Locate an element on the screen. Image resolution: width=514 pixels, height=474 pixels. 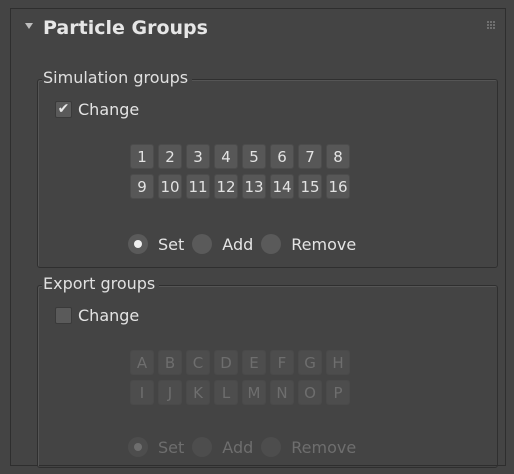
export-group-button: M is located at coordinates (254, 392).